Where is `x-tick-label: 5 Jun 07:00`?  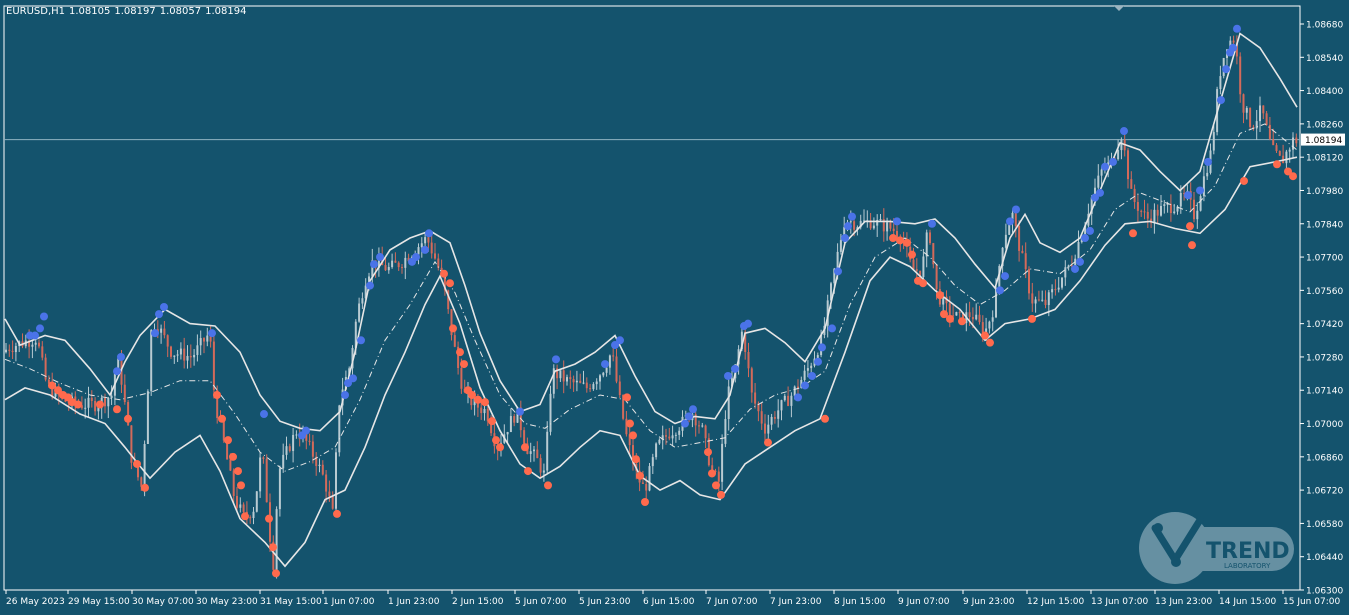
x-tick-label: 5 Jun 07:00 is located at coordinates (541, 602).